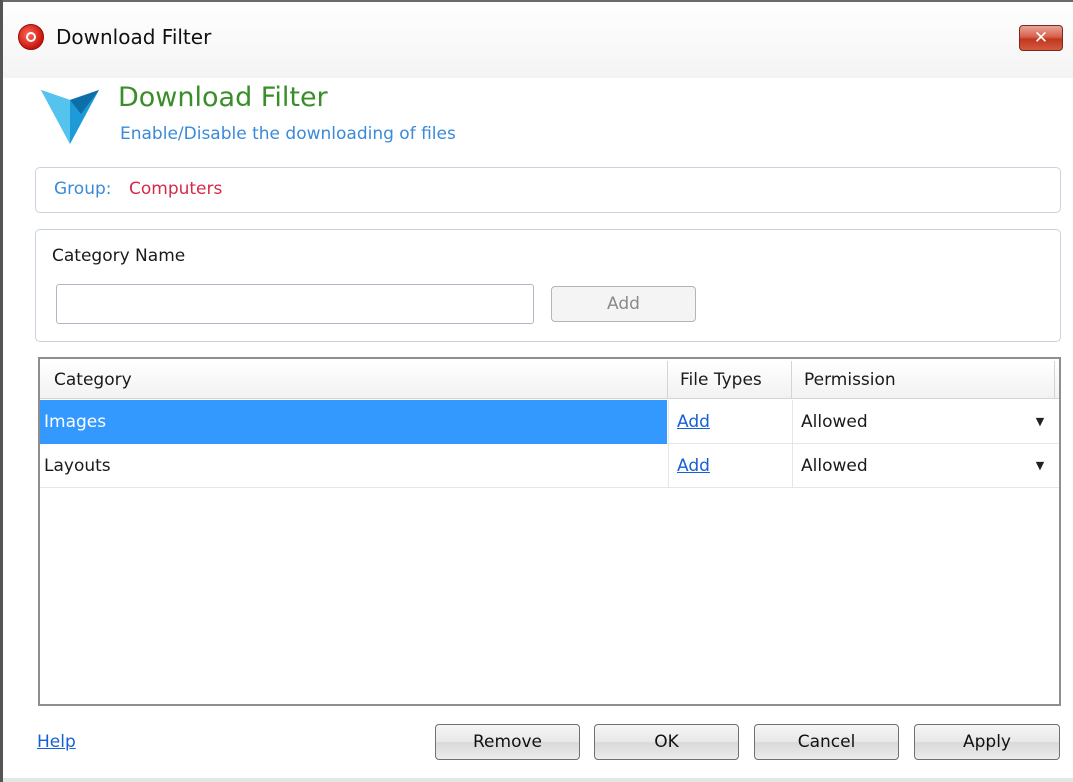  Describe the element at coordinates (31, 37) in the screenshot. I see `app-icon` at that location.